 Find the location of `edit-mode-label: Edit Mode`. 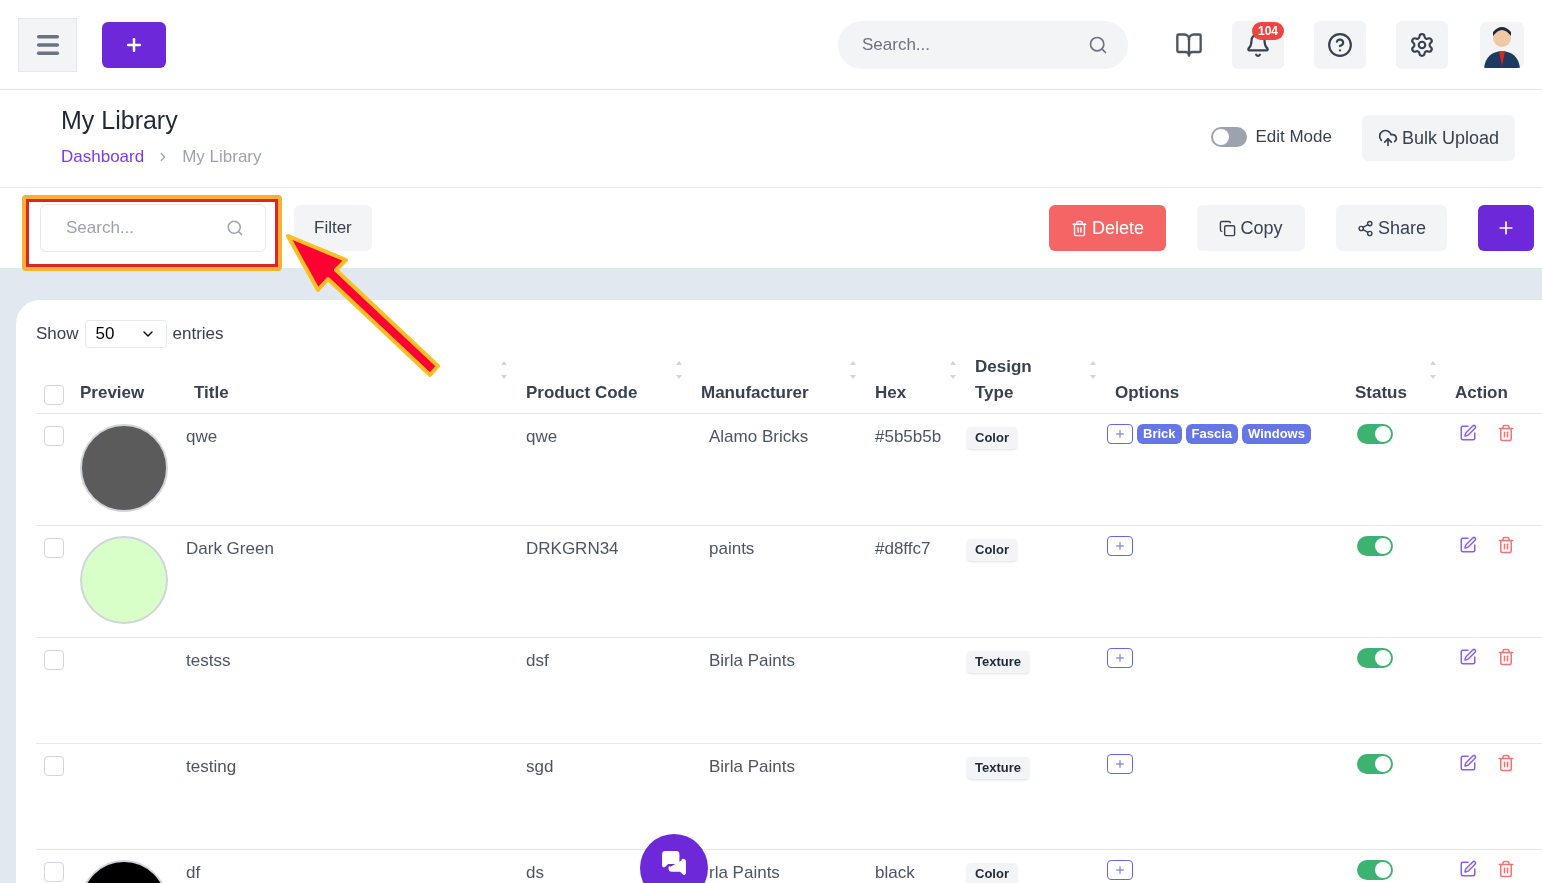

edit-mode-label: Edit Mode is located at coordinates (1293, 137).